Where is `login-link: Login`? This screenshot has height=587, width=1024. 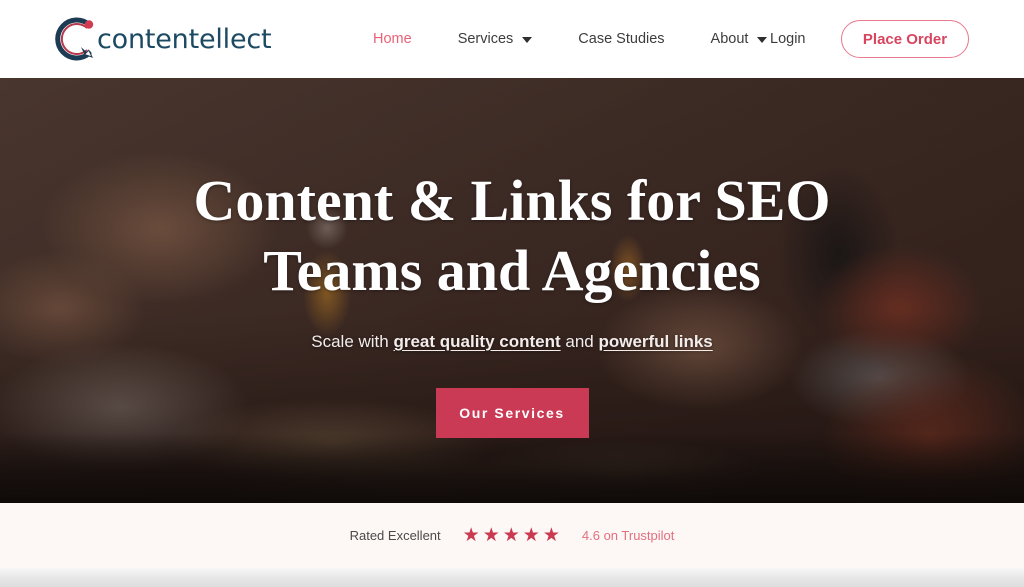 login-link: Login is located at coordinates (787, 39).